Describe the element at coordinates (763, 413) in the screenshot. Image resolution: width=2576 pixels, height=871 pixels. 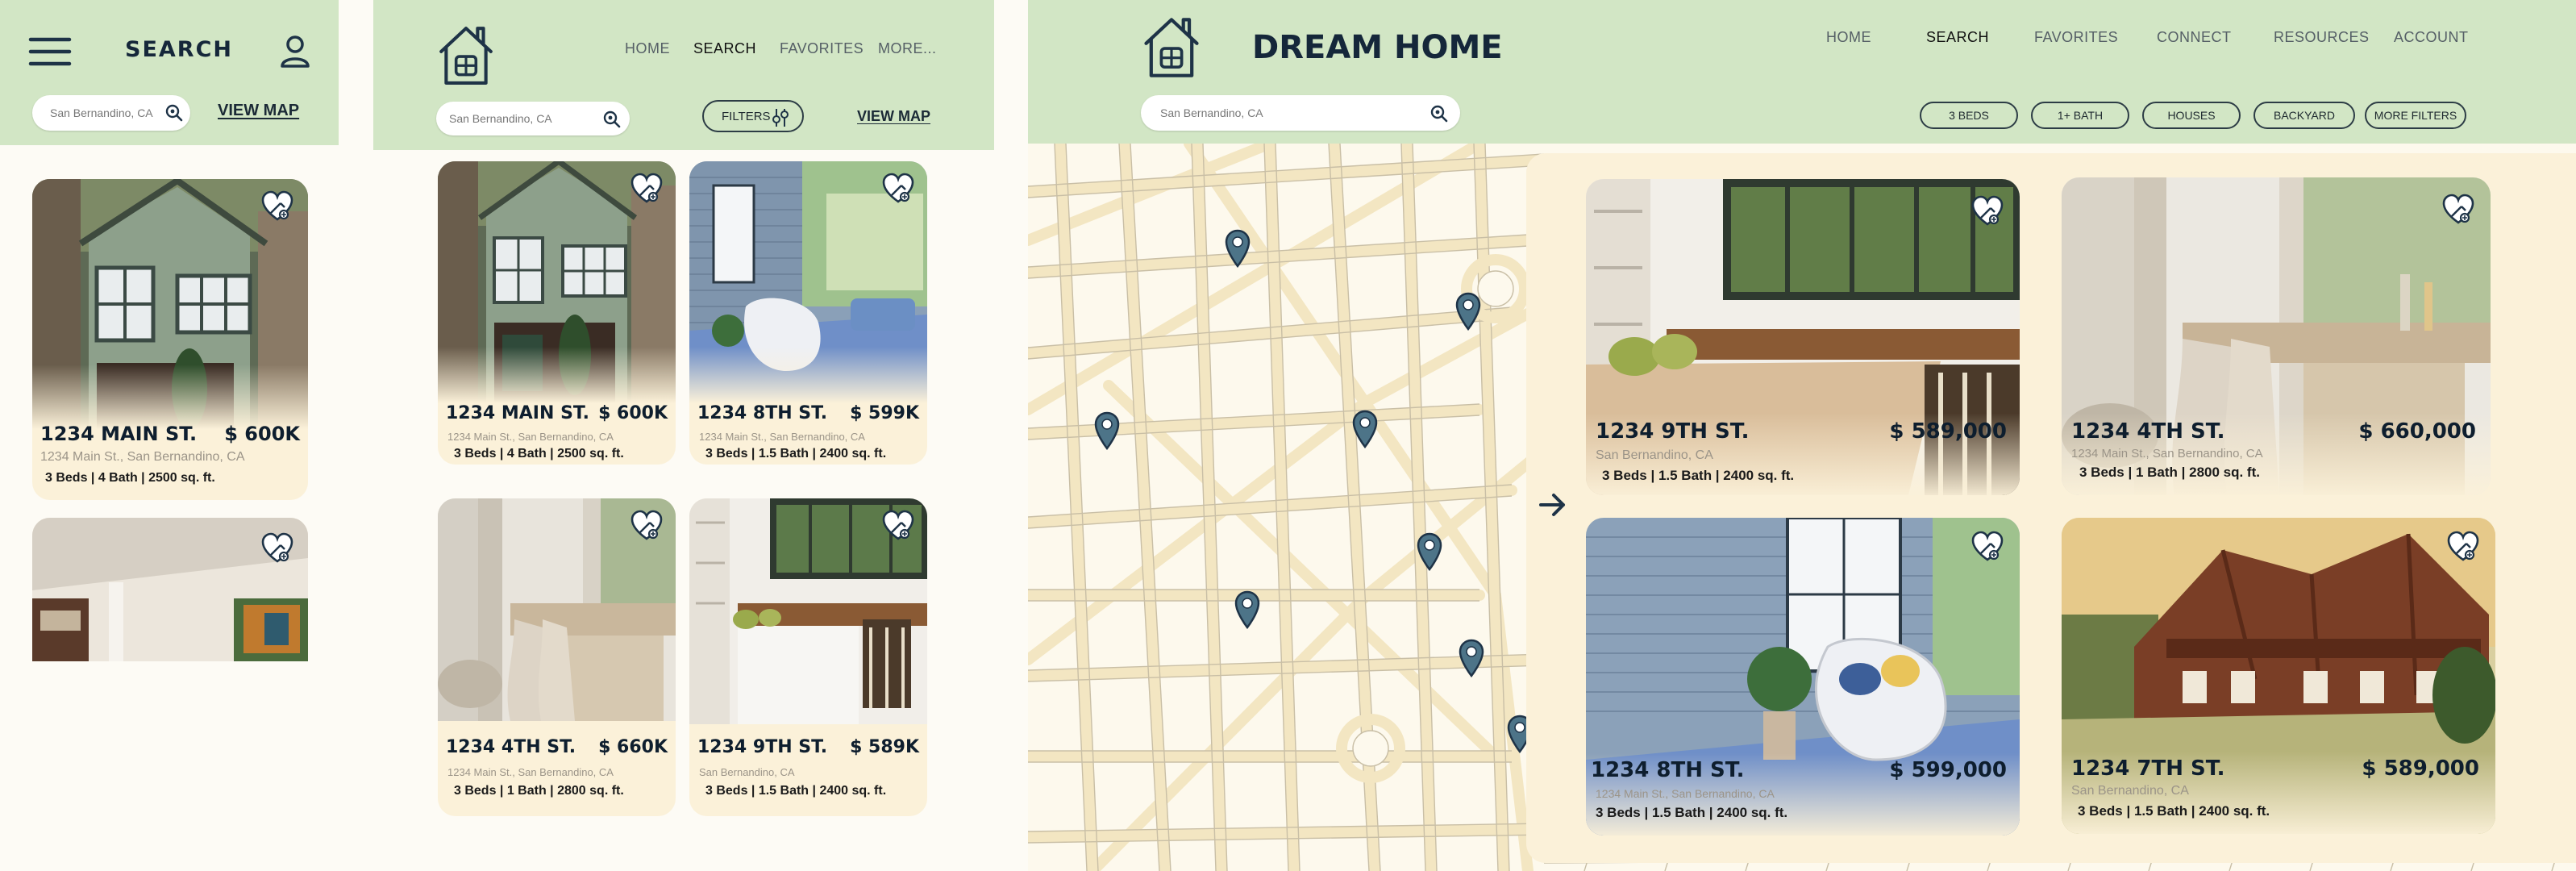
I see `listing-title: 1234 8TH ST.` at that location.